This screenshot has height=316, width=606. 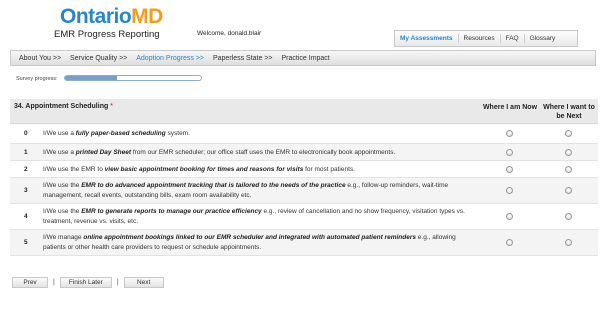 What do you see at coordinates (107, 34) in the screenshot?
I see `app-subtitle: EMR Progress Reporting` at bounding box center [107, 34].